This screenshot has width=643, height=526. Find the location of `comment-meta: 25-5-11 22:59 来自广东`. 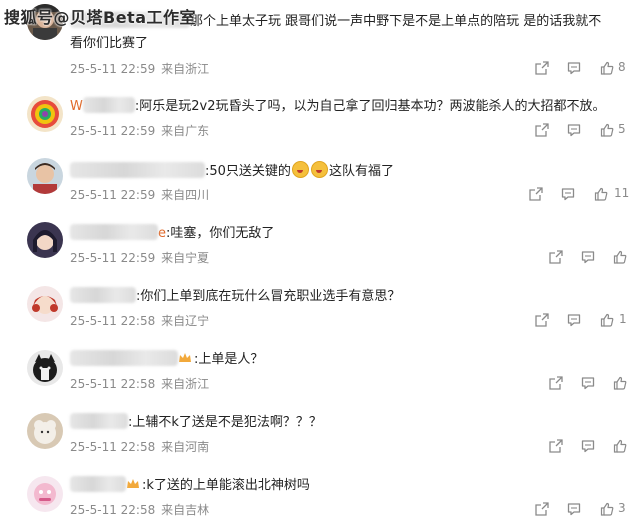

comment-meta: 25-5-11 22:59 来自广东 is located at coordinates (139, 130).